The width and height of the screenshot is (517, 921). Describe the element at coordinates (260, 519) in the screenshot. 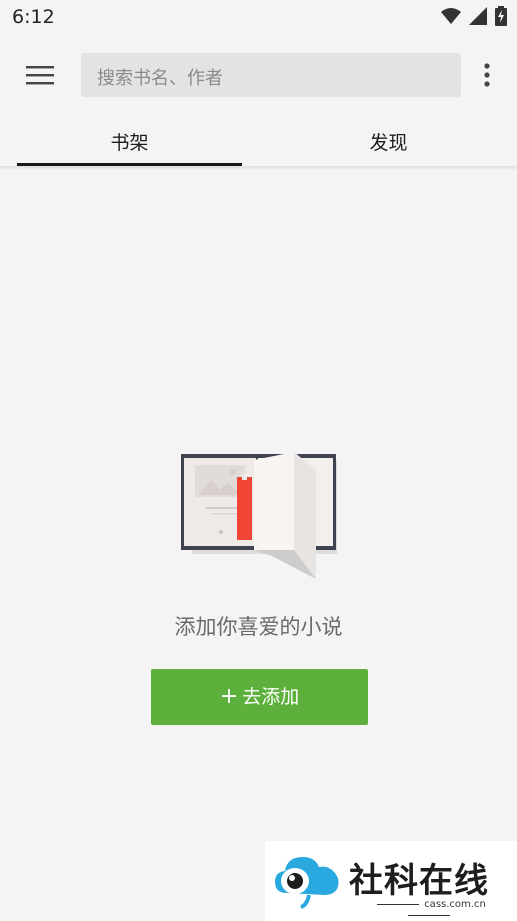

I see `open-book-illustration` at that location.